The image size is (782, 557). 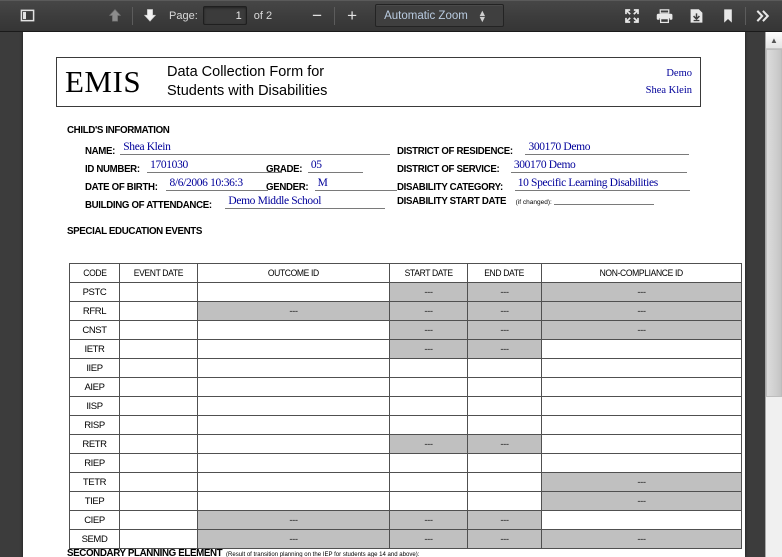 What do you see at coordinates (405, 444) in the screenshot?
I see `events-table-row: RETR --- ---` at bounding box center [405, 444].